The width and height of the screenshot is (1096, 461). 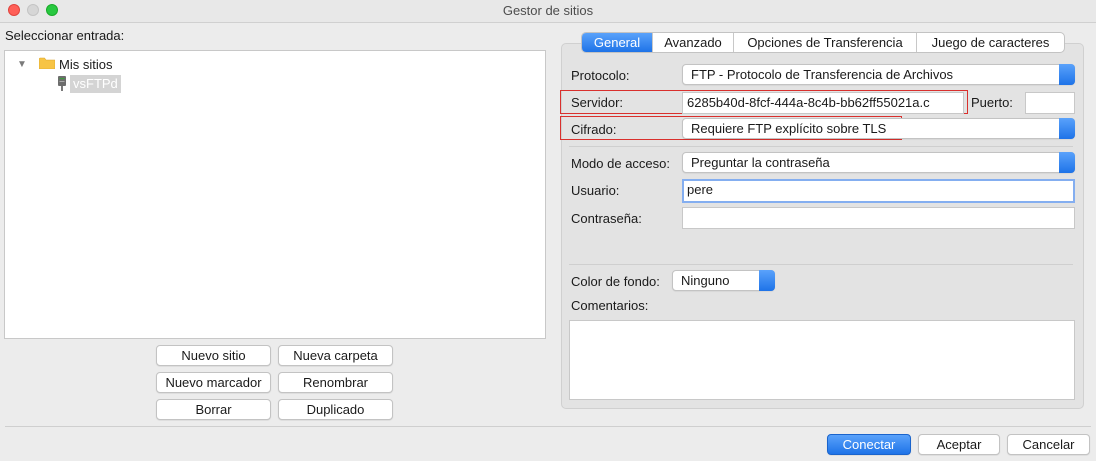 I want to click on port-input, so click(x=1050, y=103).